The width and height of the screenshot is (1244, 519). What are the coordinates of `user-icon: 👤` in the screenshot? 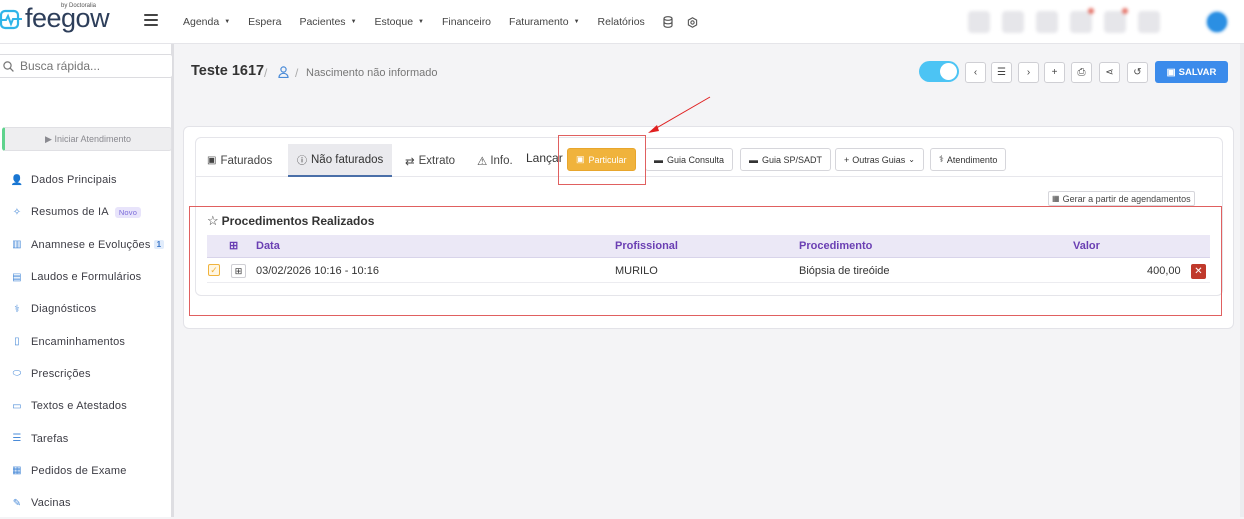 It's located at (17, 180).